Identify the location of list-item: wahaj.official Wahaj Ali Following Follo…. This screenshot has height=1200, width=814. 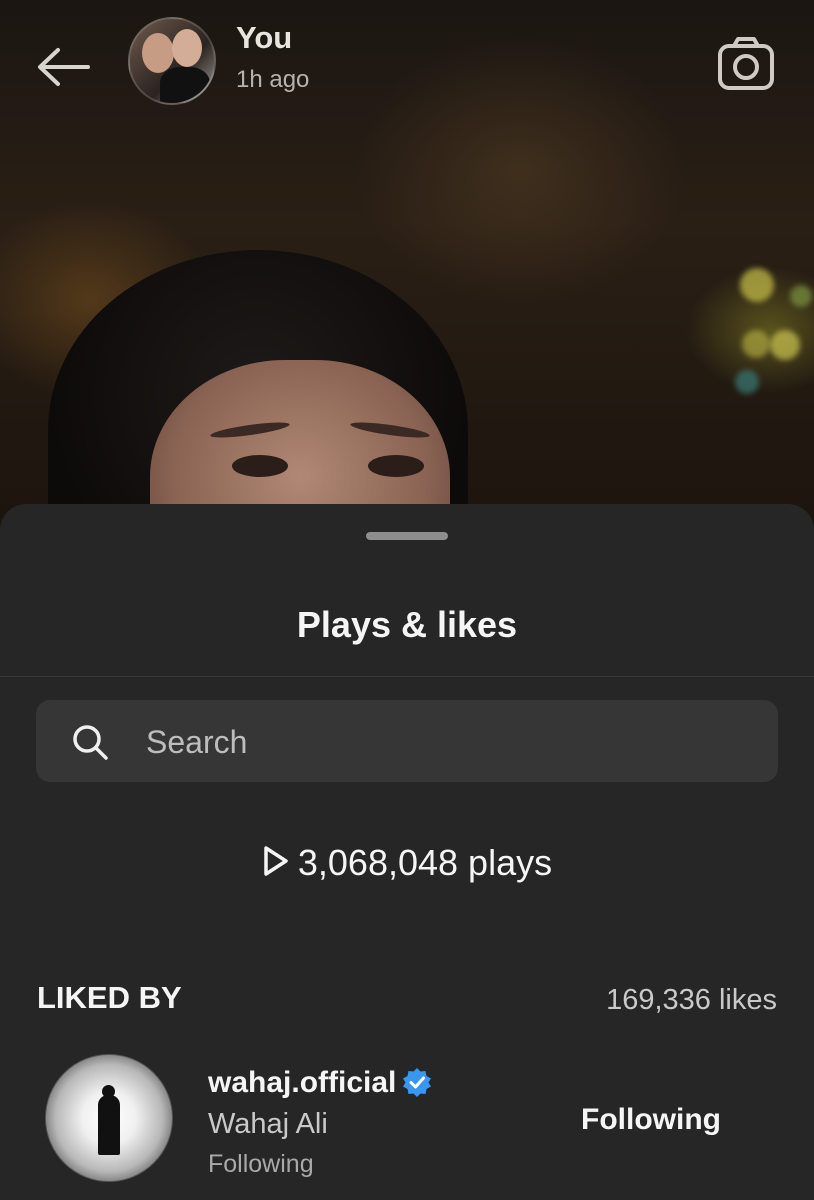
(407, 1117).